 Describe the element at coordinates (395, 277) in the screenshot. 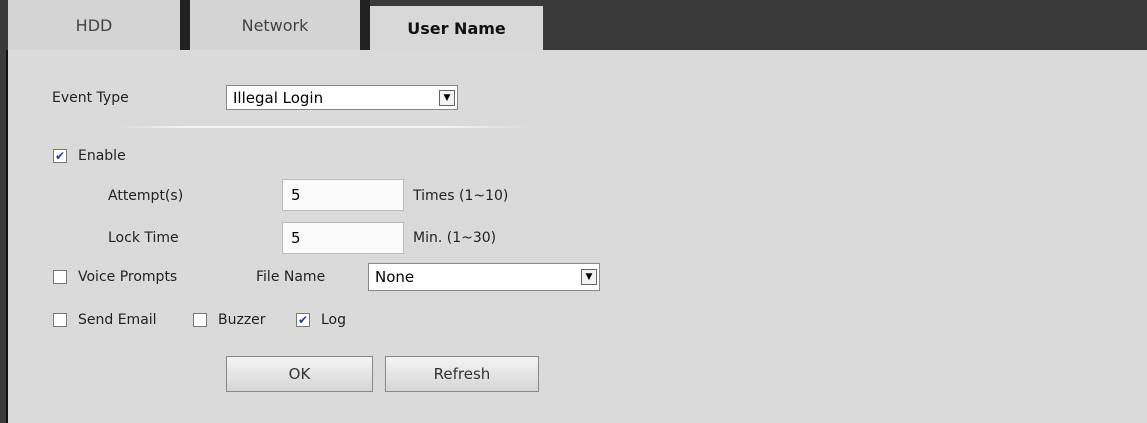

I see `file-name-value: None` at that location.